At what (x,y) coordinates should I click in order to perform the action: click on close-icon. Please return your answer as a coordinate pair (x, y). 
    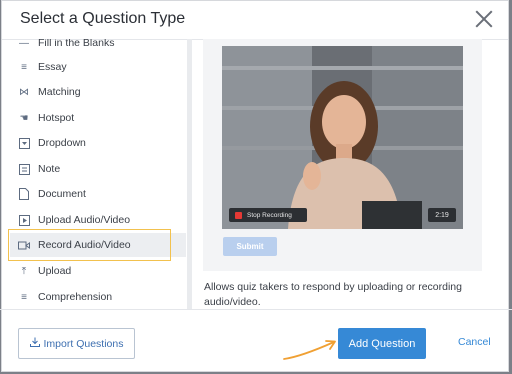
    Looking at the image, I should click on (484, 19).